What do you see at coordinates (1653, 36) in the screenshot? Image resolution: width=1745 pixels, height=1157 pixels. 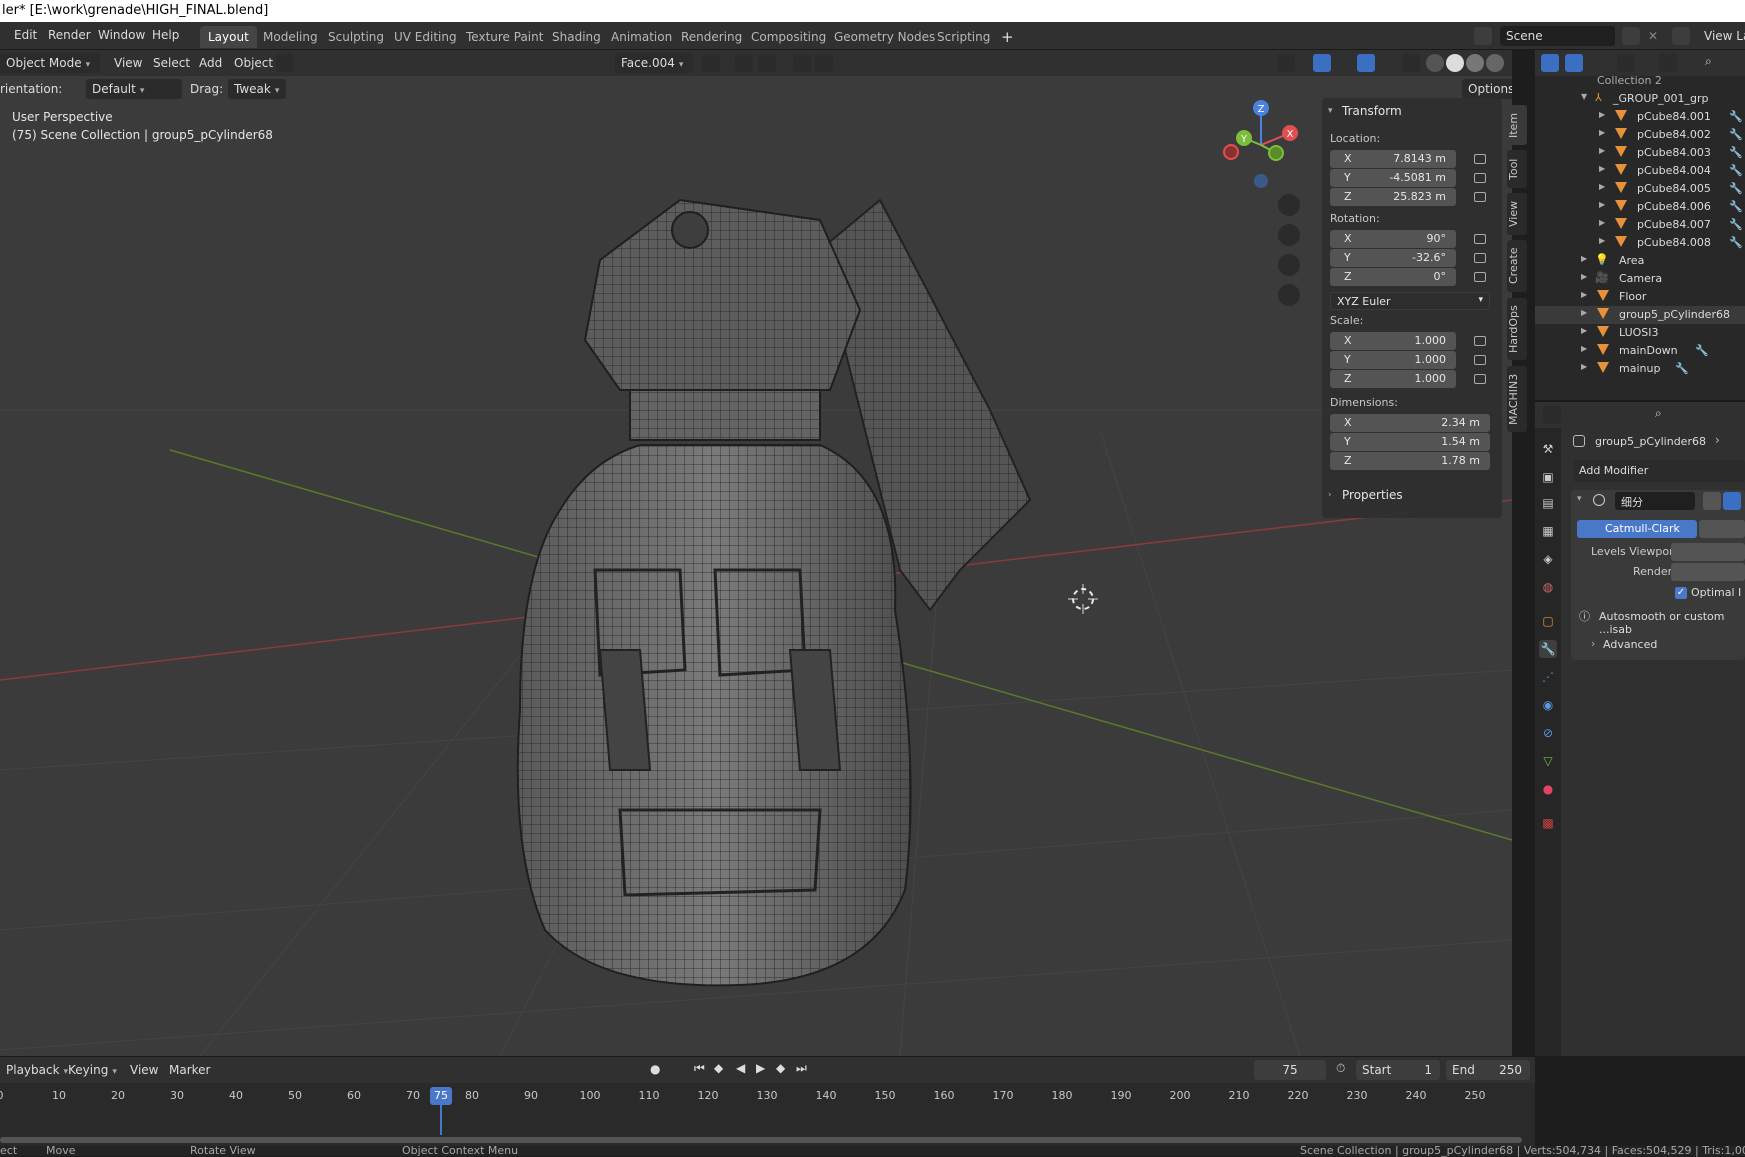 I see `close-icon: ✕` at bounding box center [1653, 36].